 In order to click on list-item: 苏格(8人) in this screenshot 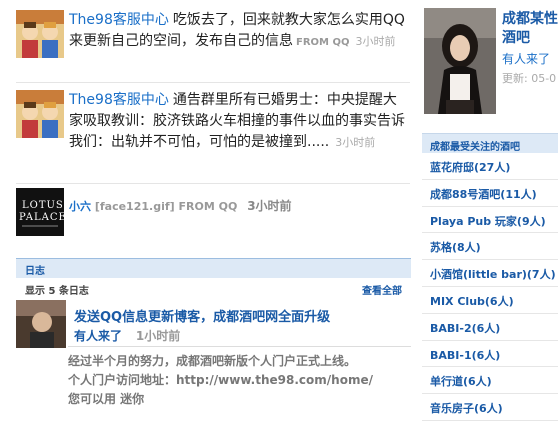, I will do `click(490, 247)`.